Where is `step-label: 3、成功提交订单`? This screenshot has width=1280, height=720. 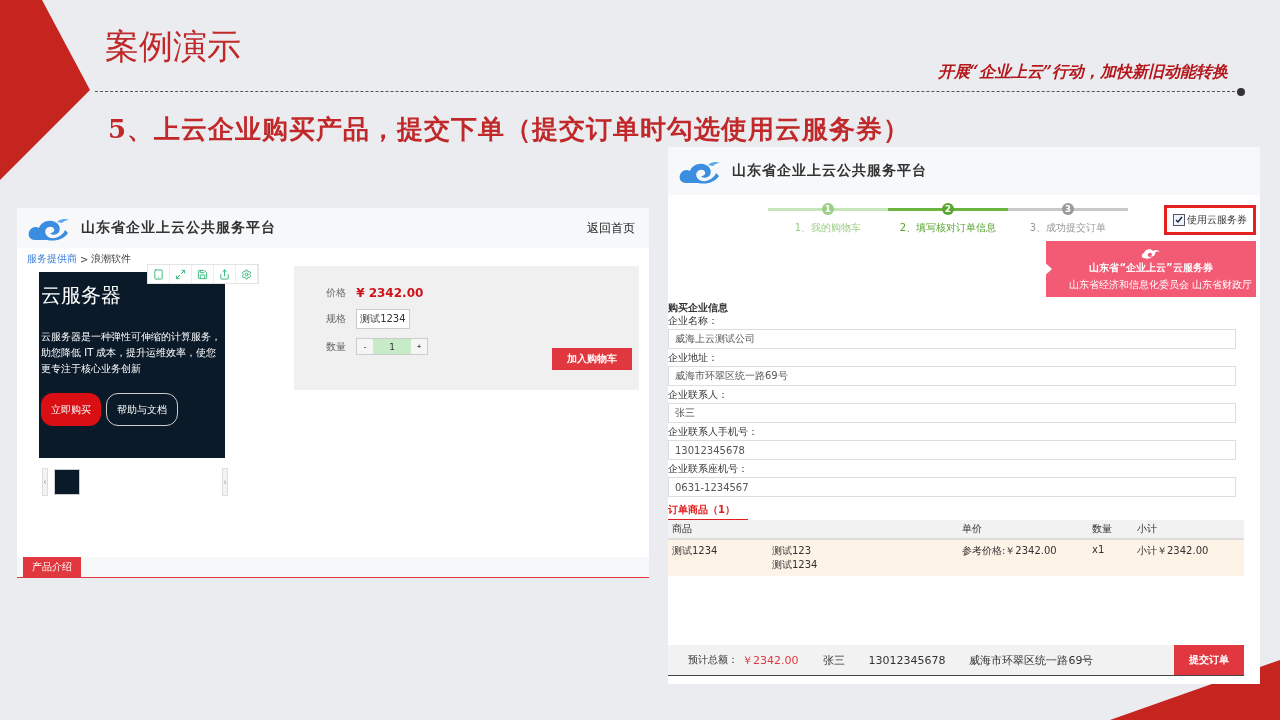 step-label: 3、成功提交订单 is located at coordinates (1068, 228).